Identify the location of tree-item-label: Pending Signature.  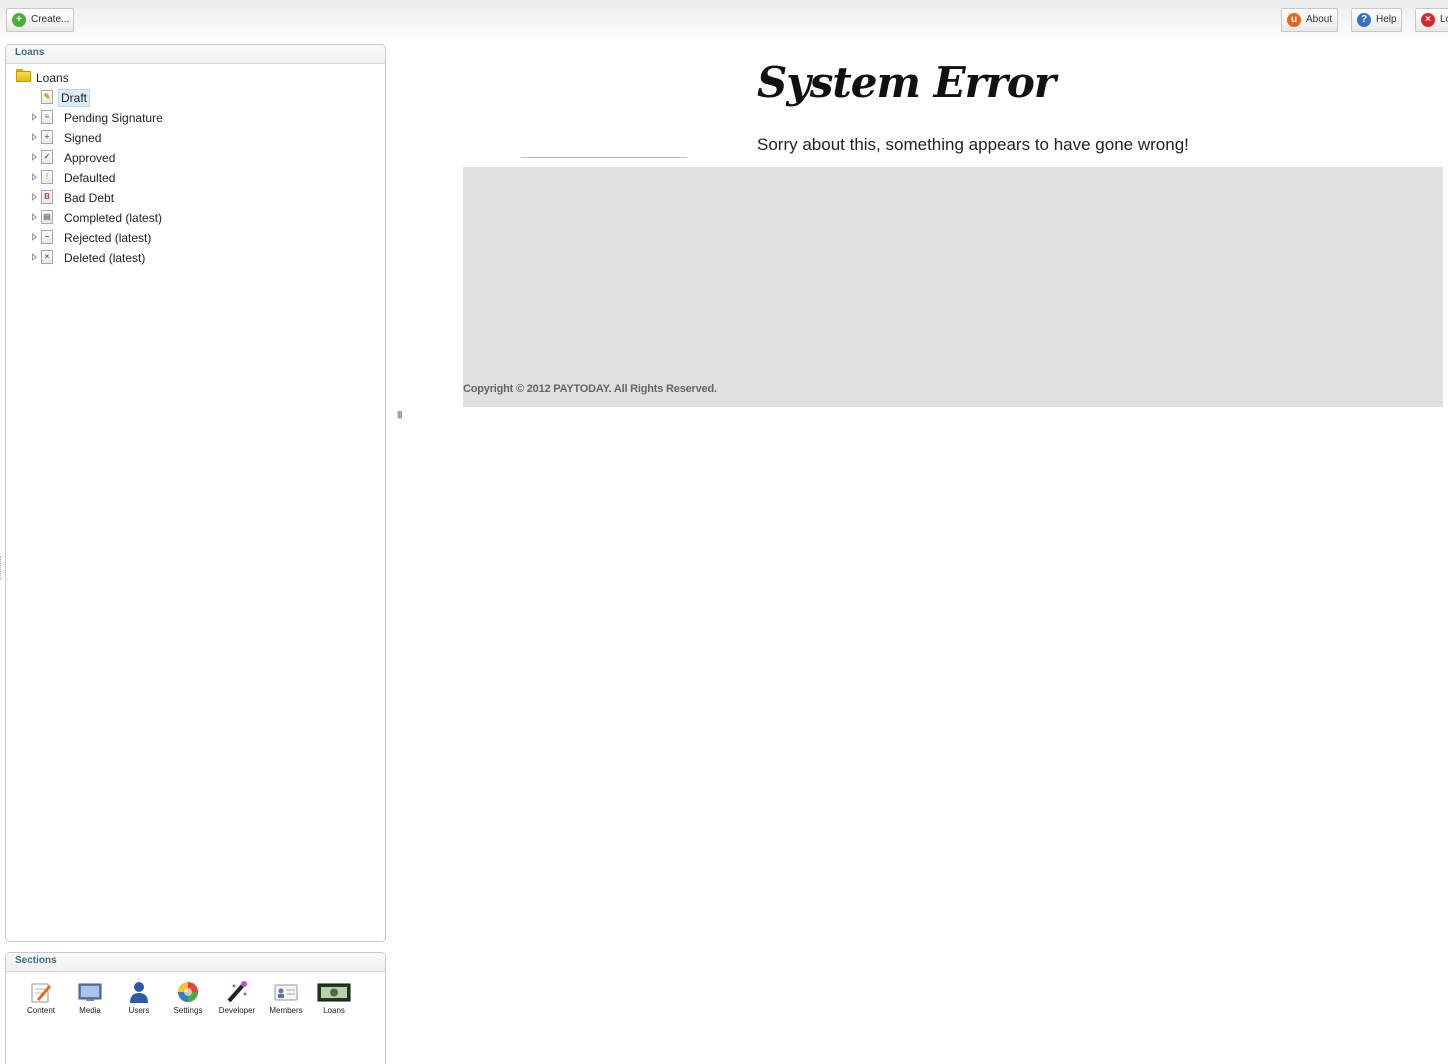
(113, 118).